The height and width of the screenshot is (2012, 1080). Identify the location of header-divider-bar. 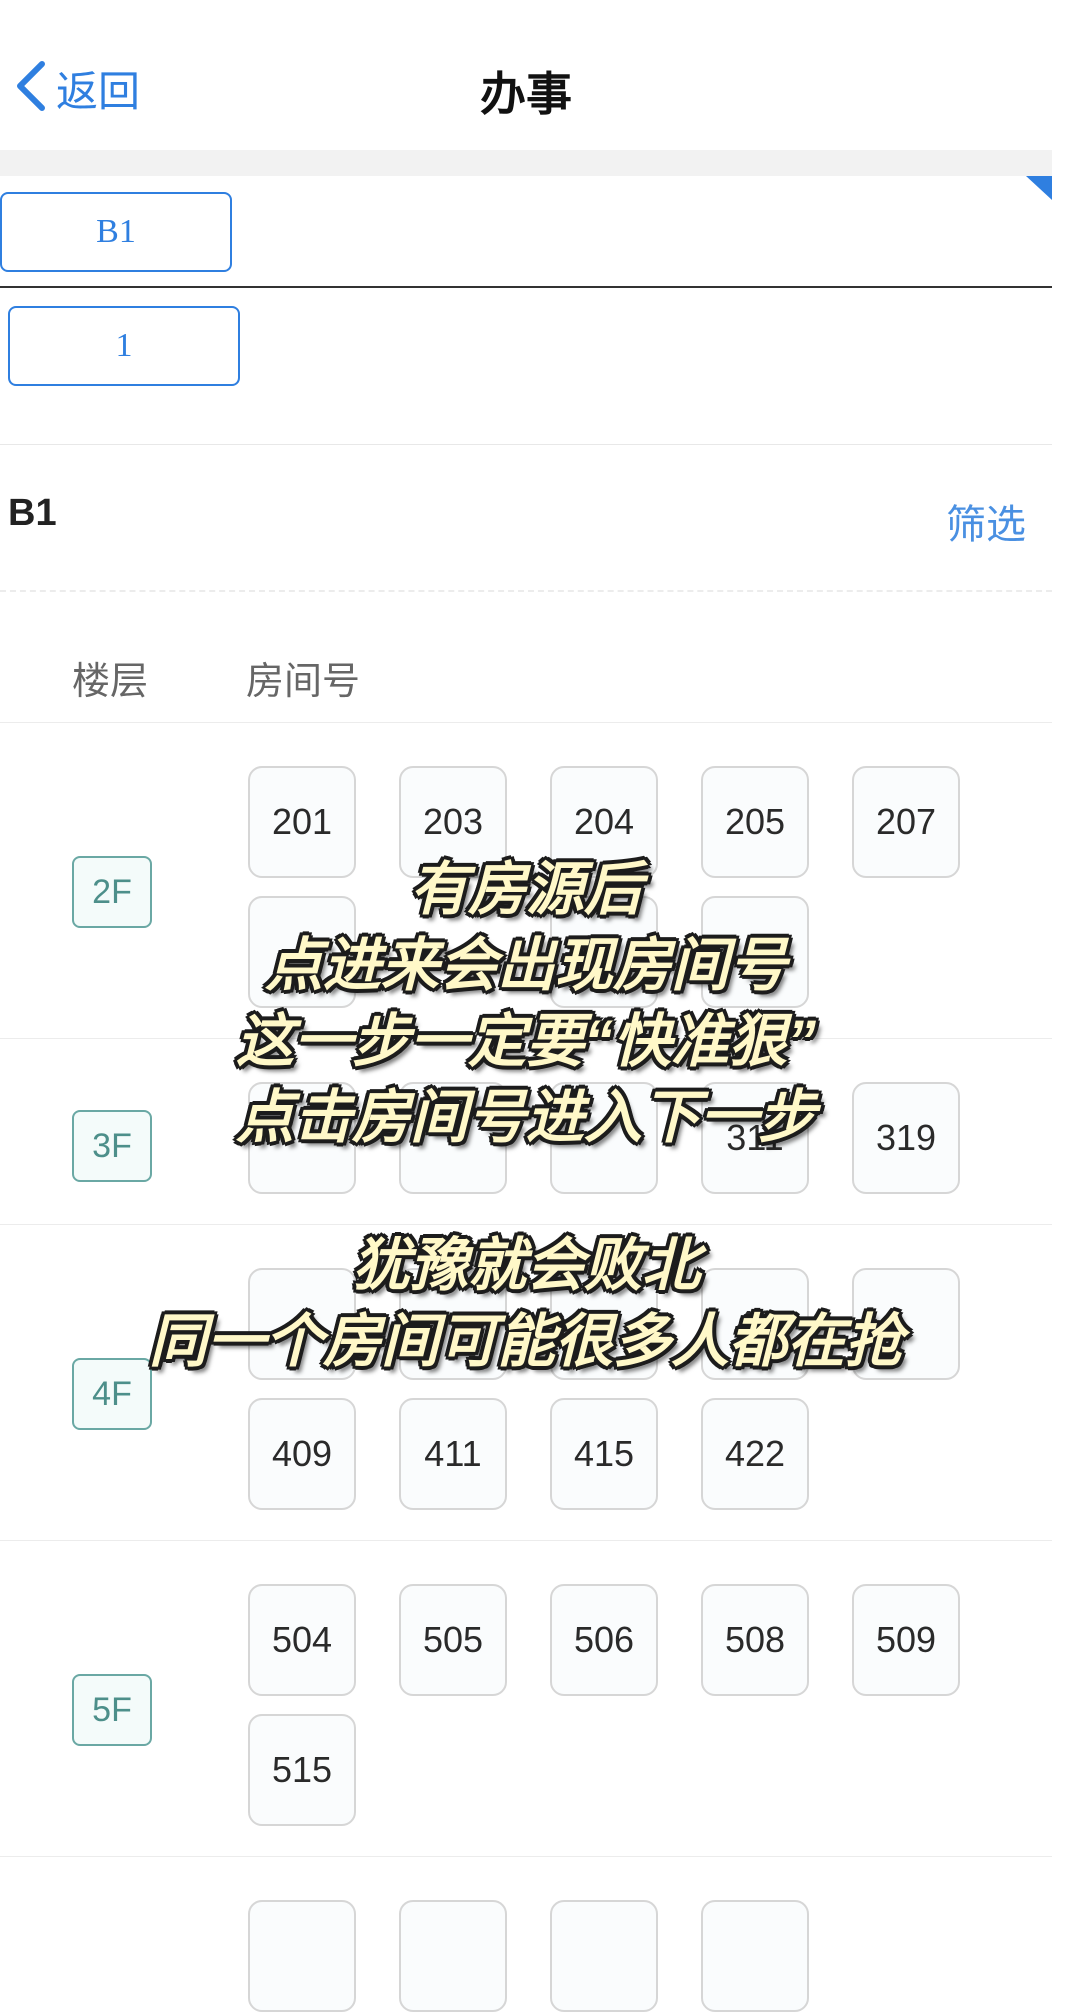
(526, 163).